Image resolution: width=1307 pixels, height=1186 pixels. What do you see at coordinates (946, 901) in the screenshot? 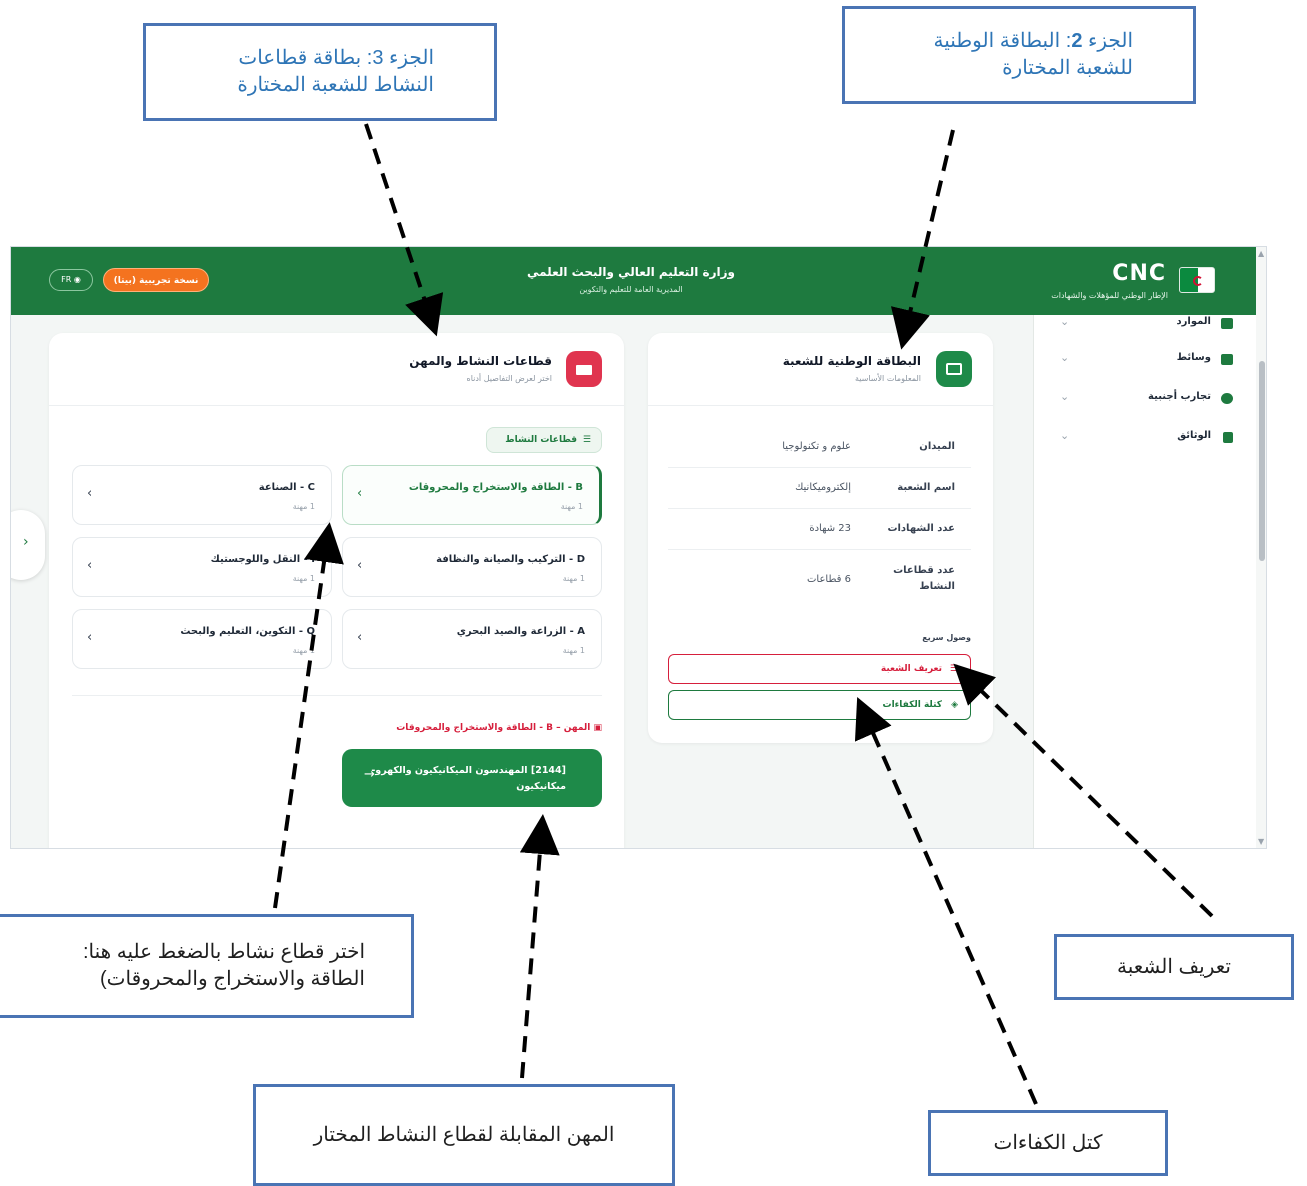
I see `arrow-competencies` at bounding box center [946, 901].